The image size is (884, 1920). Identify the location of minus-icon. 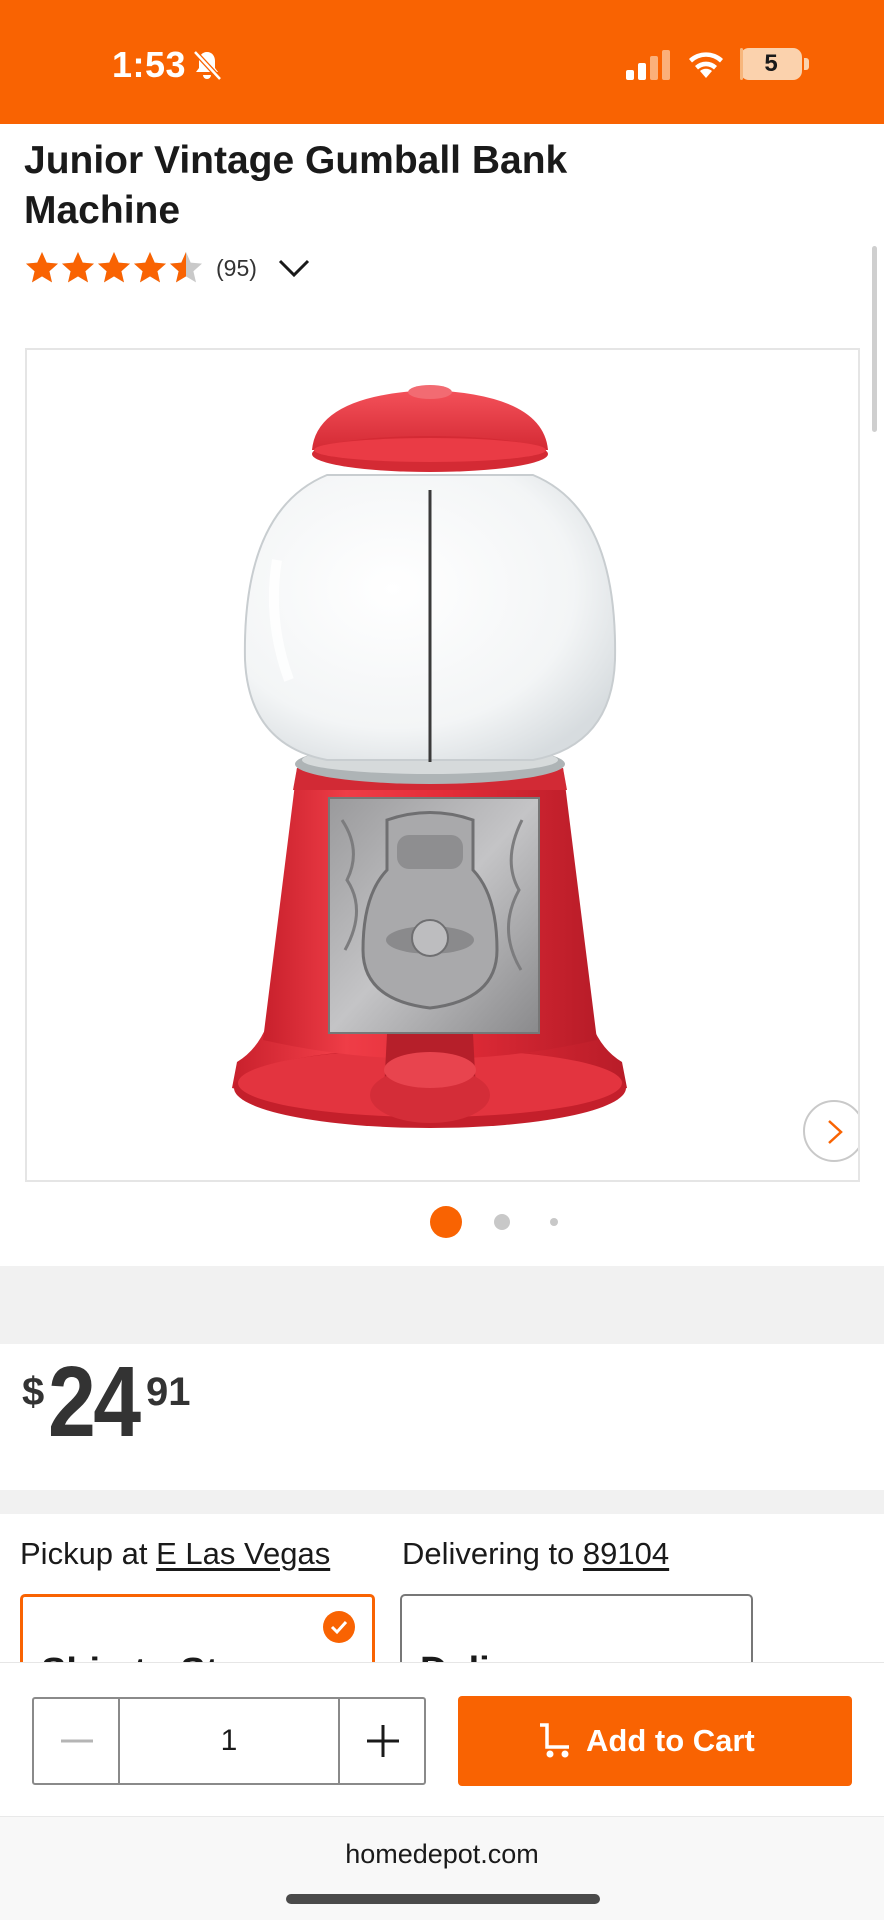
(77, 1741).